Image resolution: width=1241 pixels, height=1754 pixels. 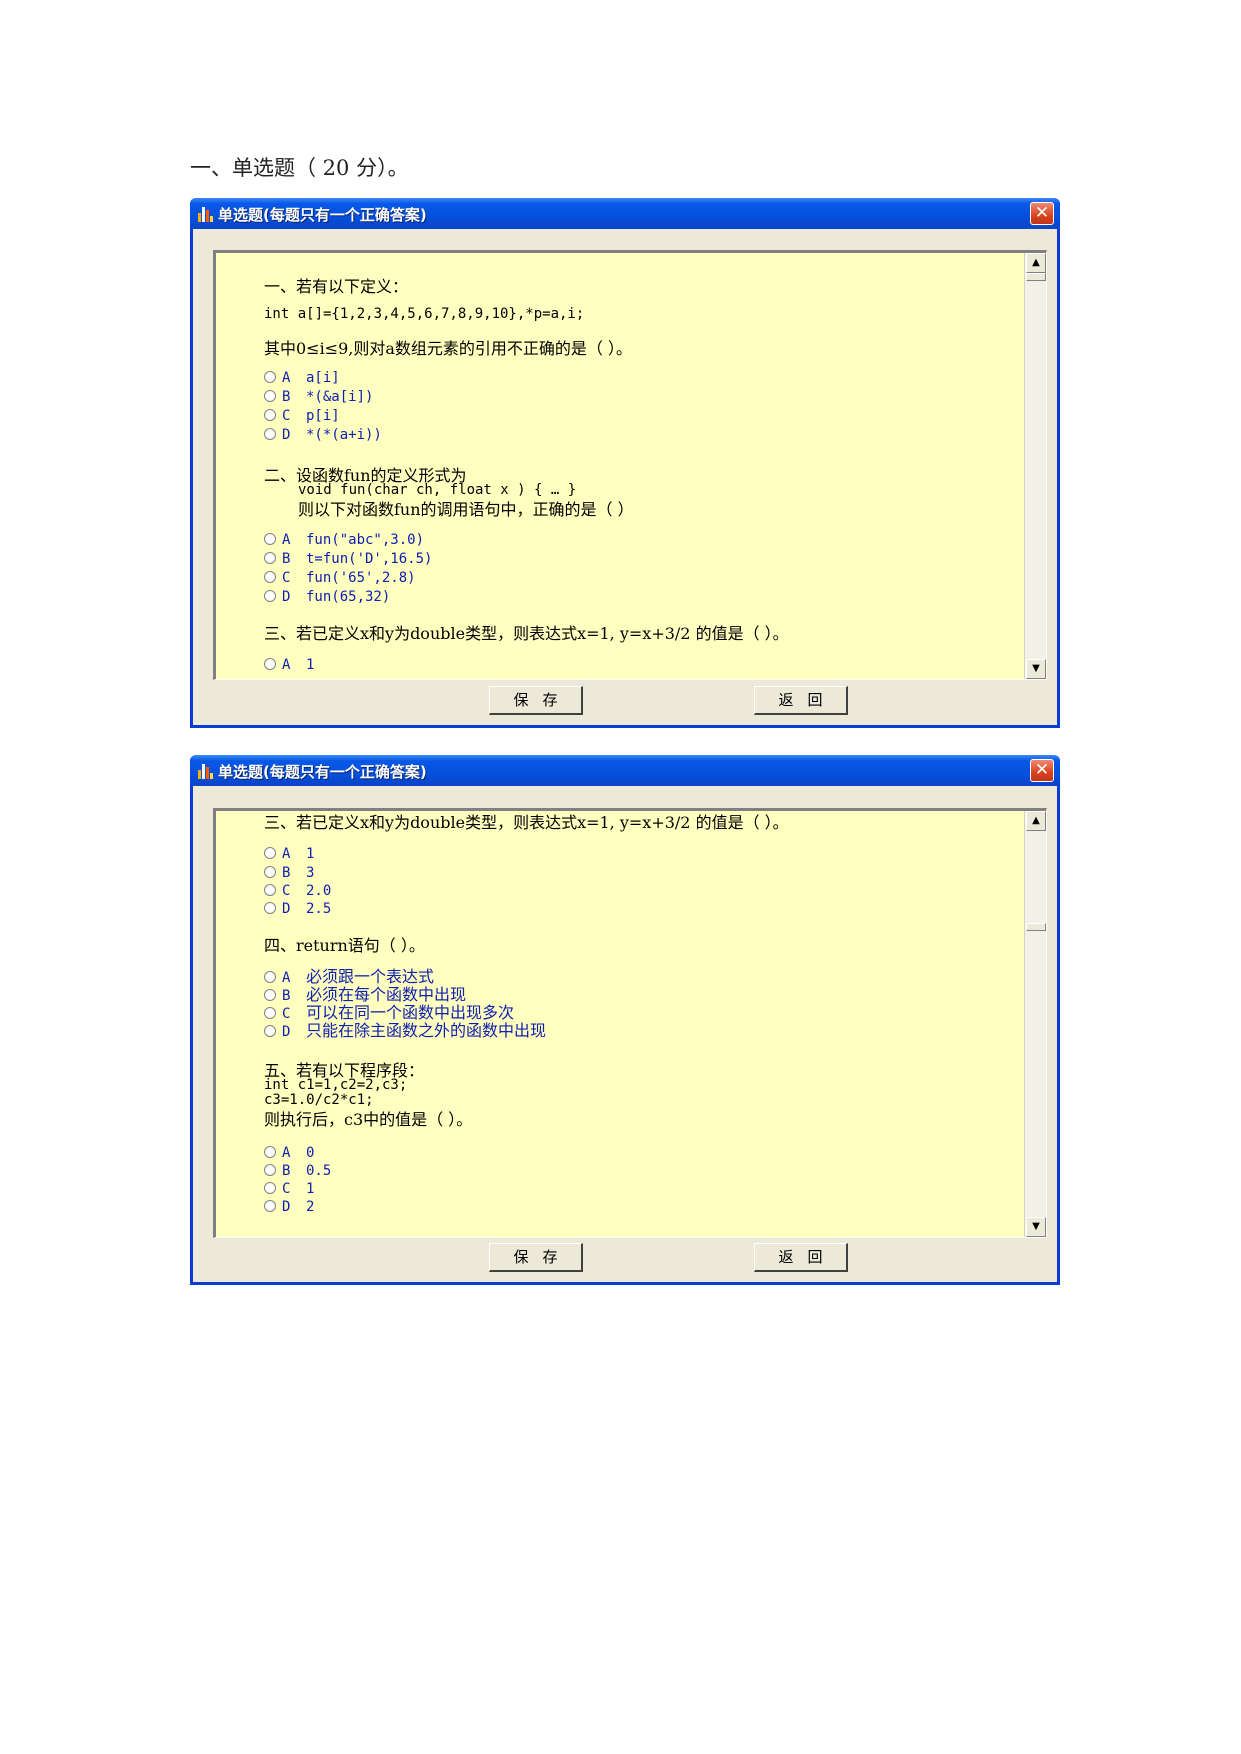 I want to click on q2-option-b: Bt=fun('D',16.5), so click(x=348, y=559).